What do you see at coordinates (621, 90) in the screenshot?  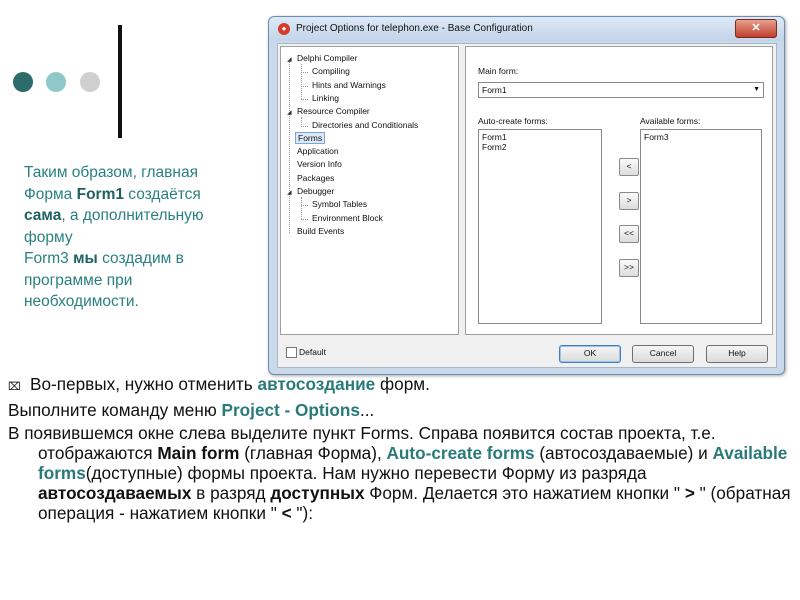 I see `main-form-select: Form1 ▼` at bounding box center [621, 90].